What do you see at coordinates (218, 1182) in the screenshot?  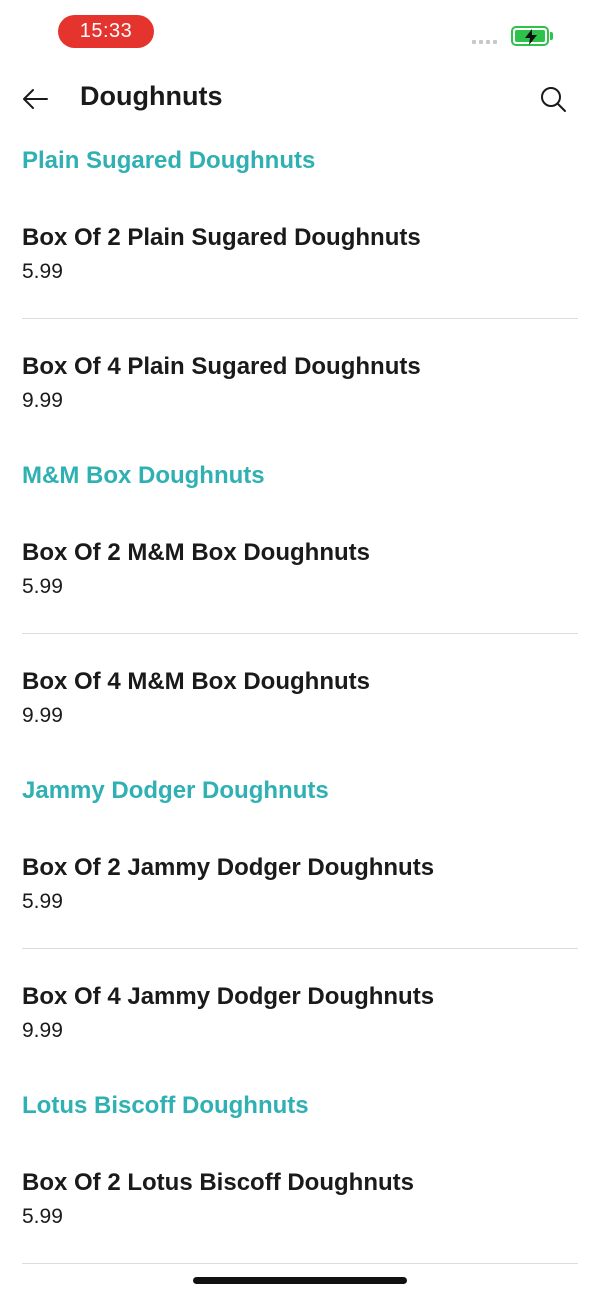 I see `item-name: Box Of 2 Lotus Biscoff Doughnuts` at bounding box center [218, 1182].